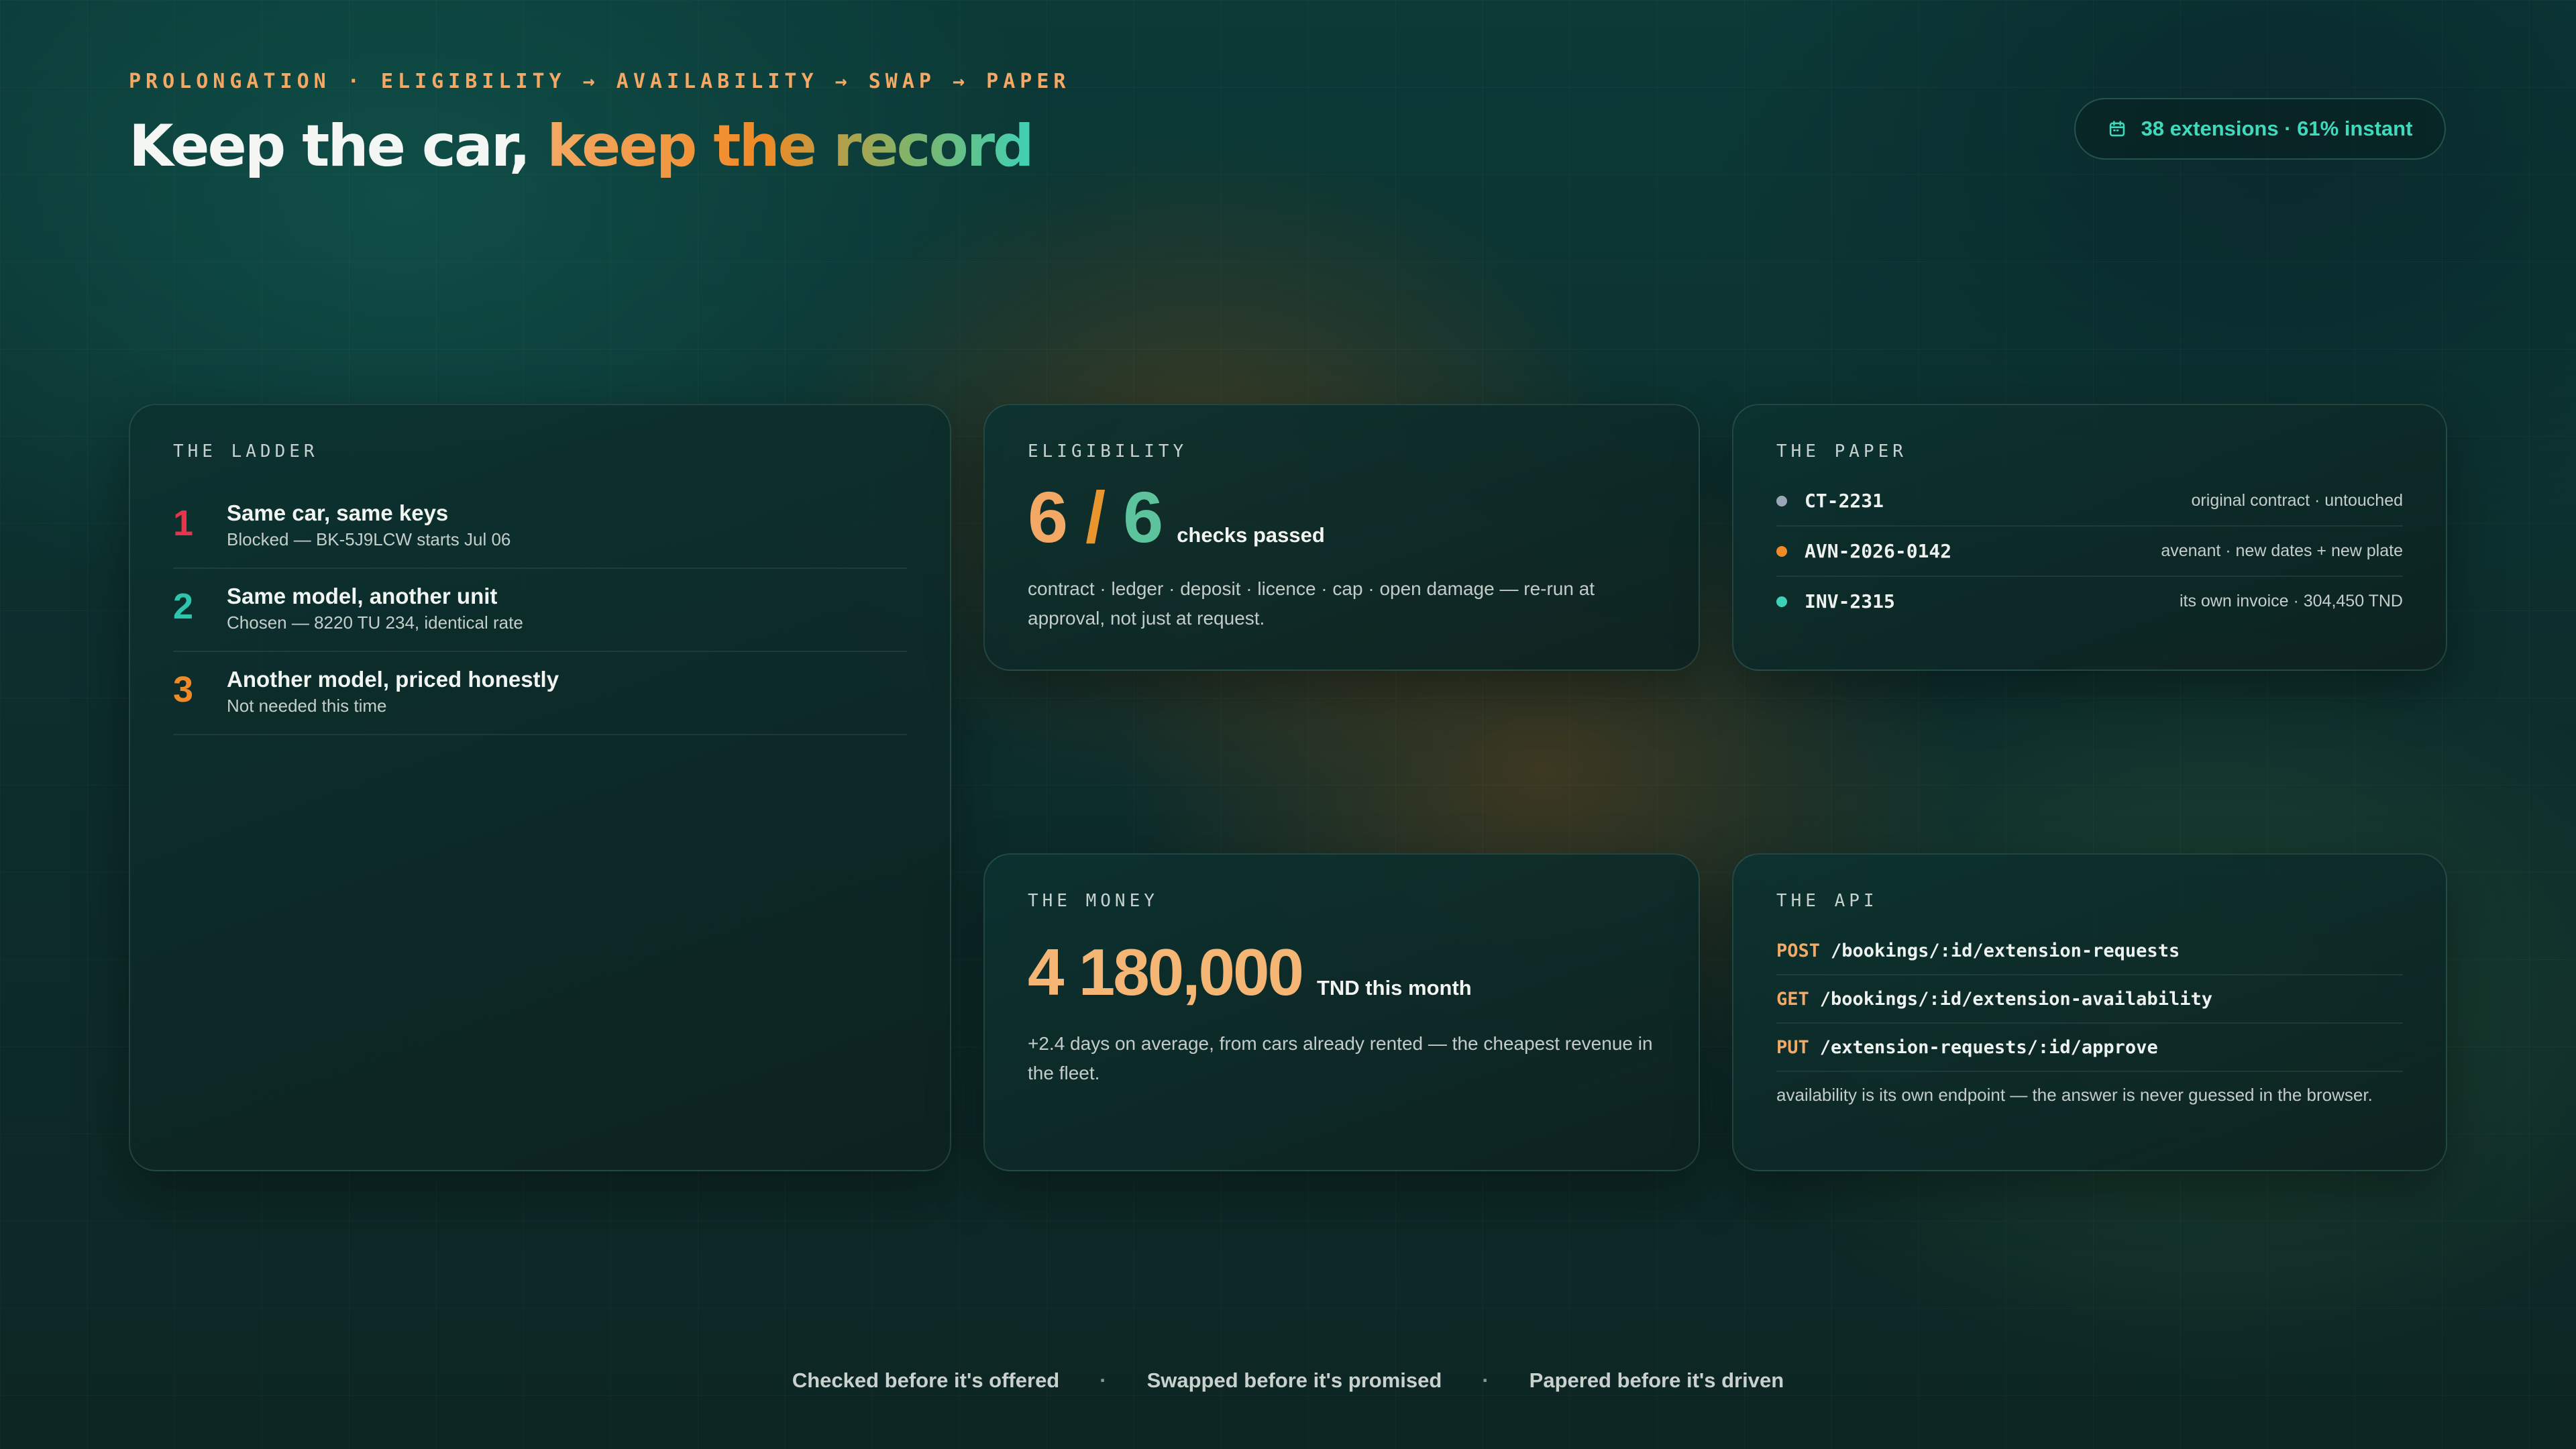  What do you see at coordinates (2089, 501) in the screenshot?
I see `paper-row-contract: CT-2231 original contract · untouched` at bounding box center [2089, 501].